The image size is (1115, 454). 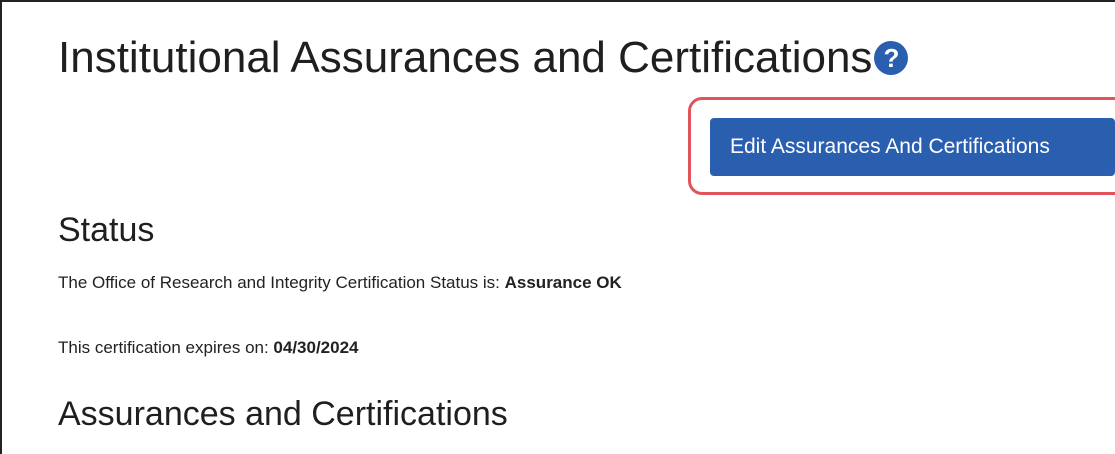 What do you see at coordinates (912, 147) in the screenshot?
I see `edit-assurances-button: Edit Assurances And Certifications` at bounding box center [912, 147].